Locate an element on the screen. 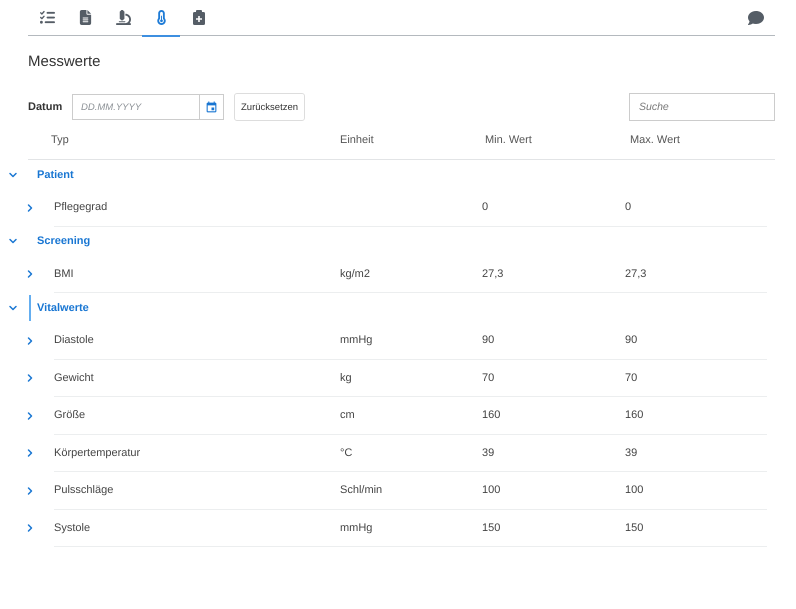  max-value-cell-text: 100 is located at coordinates (634, 490).